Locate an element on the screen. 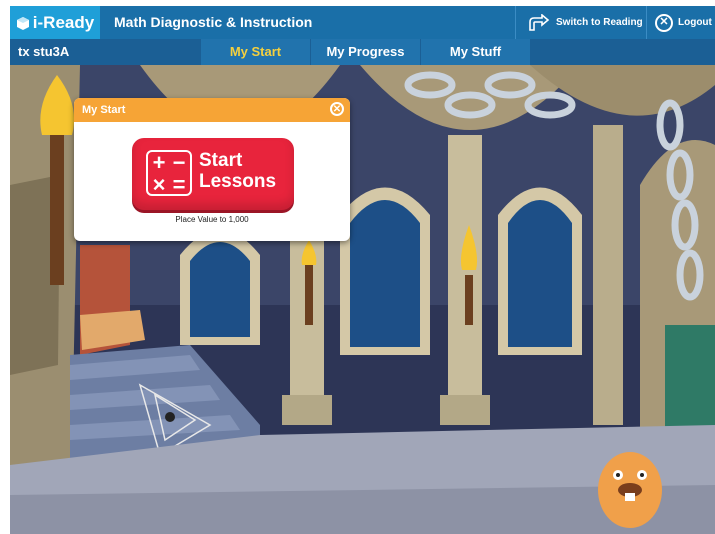 Image resolution: width=715 pixels, height=534 pixels. popup-title: My Start is located at coordinates (104, 110).